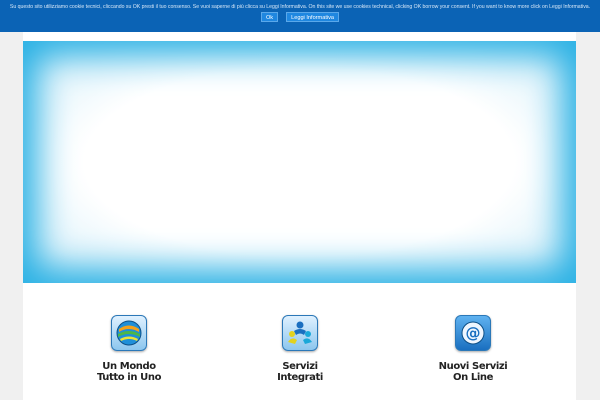 The image size is (600, 400). I want to click on people-icon, so click(300, 333).